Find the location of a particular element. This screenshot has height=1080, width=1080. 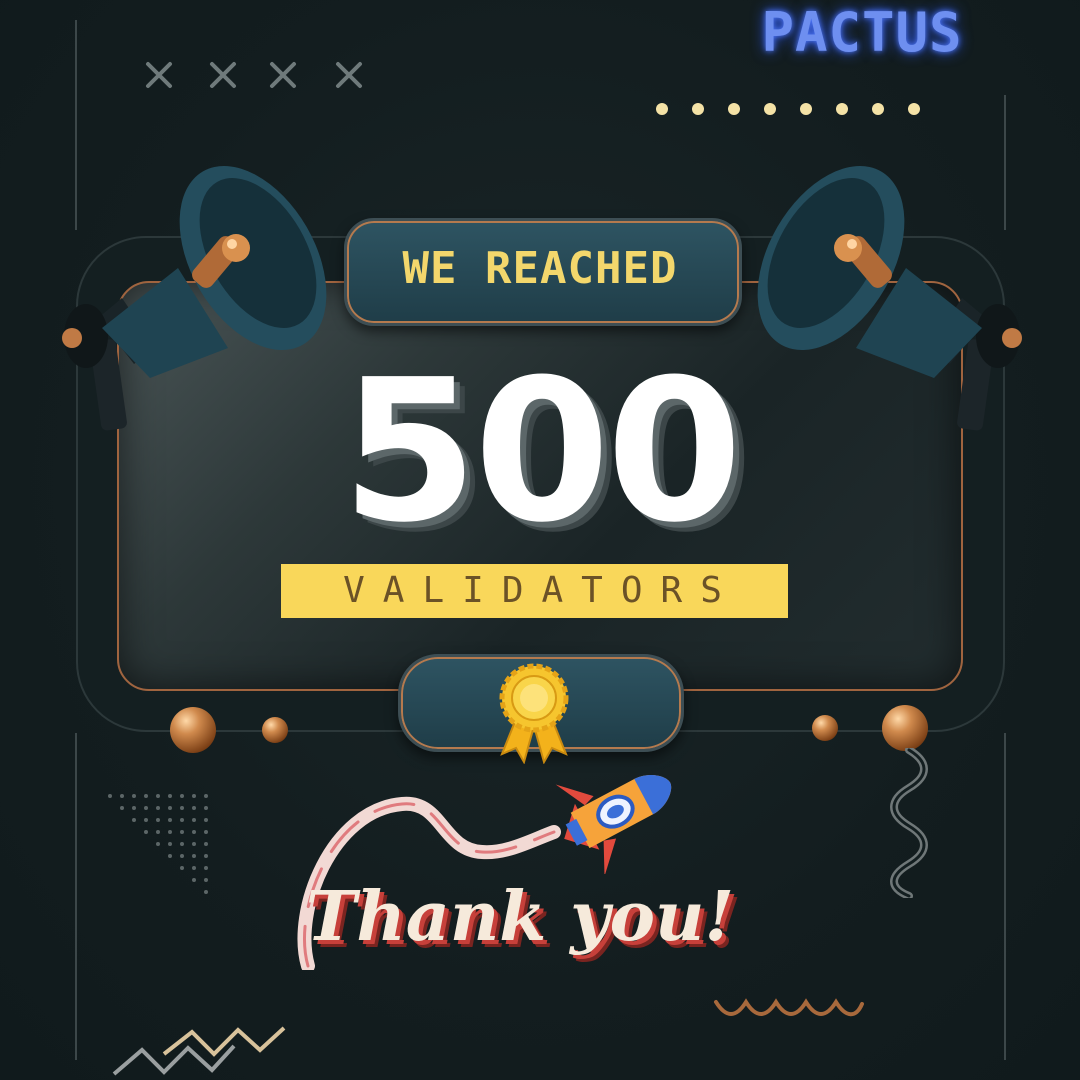

cross-marks is located at coordinates (254, 75).